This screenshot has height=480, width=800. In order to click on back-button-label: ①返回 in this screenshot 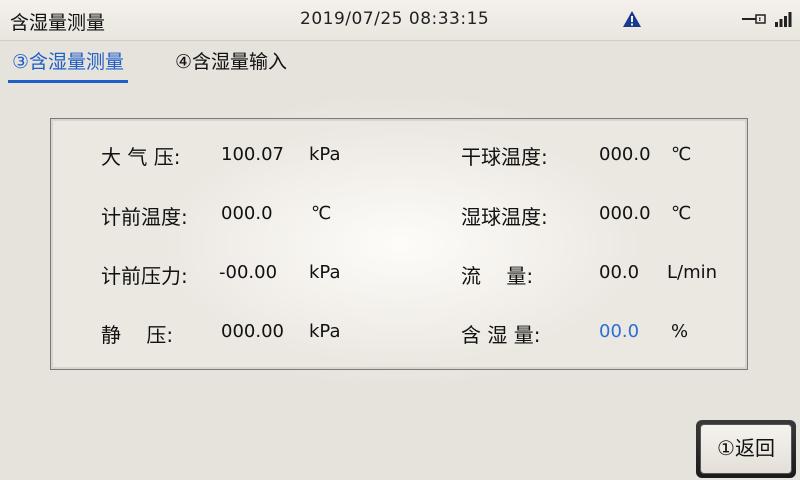, I will do `click(746, 449)`.